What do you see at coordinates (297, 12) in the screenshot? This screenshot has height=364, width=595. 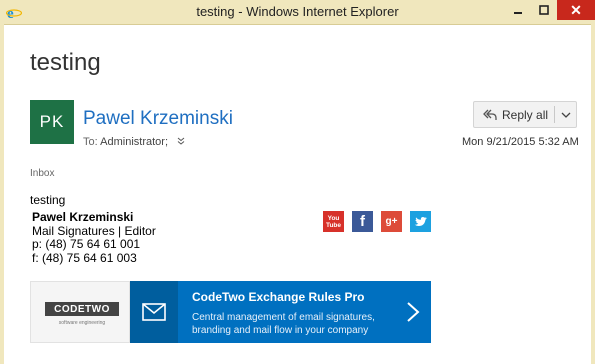 I see `window-titlebar: e testing - Windows Internet Explorer ✕` at bounding box center [297, 12].